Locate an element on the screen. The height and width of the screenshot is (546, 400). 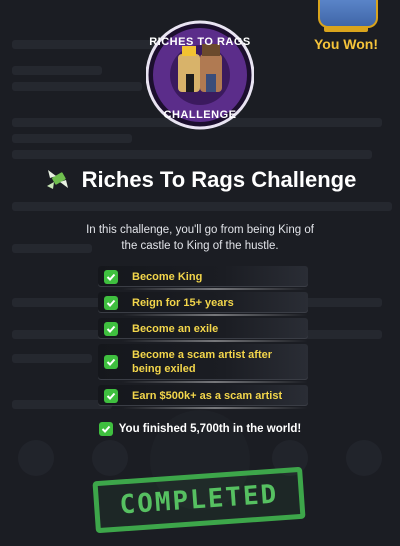
challenge-header: Riches To Rags Challenge is located at coordinates (200, 180).